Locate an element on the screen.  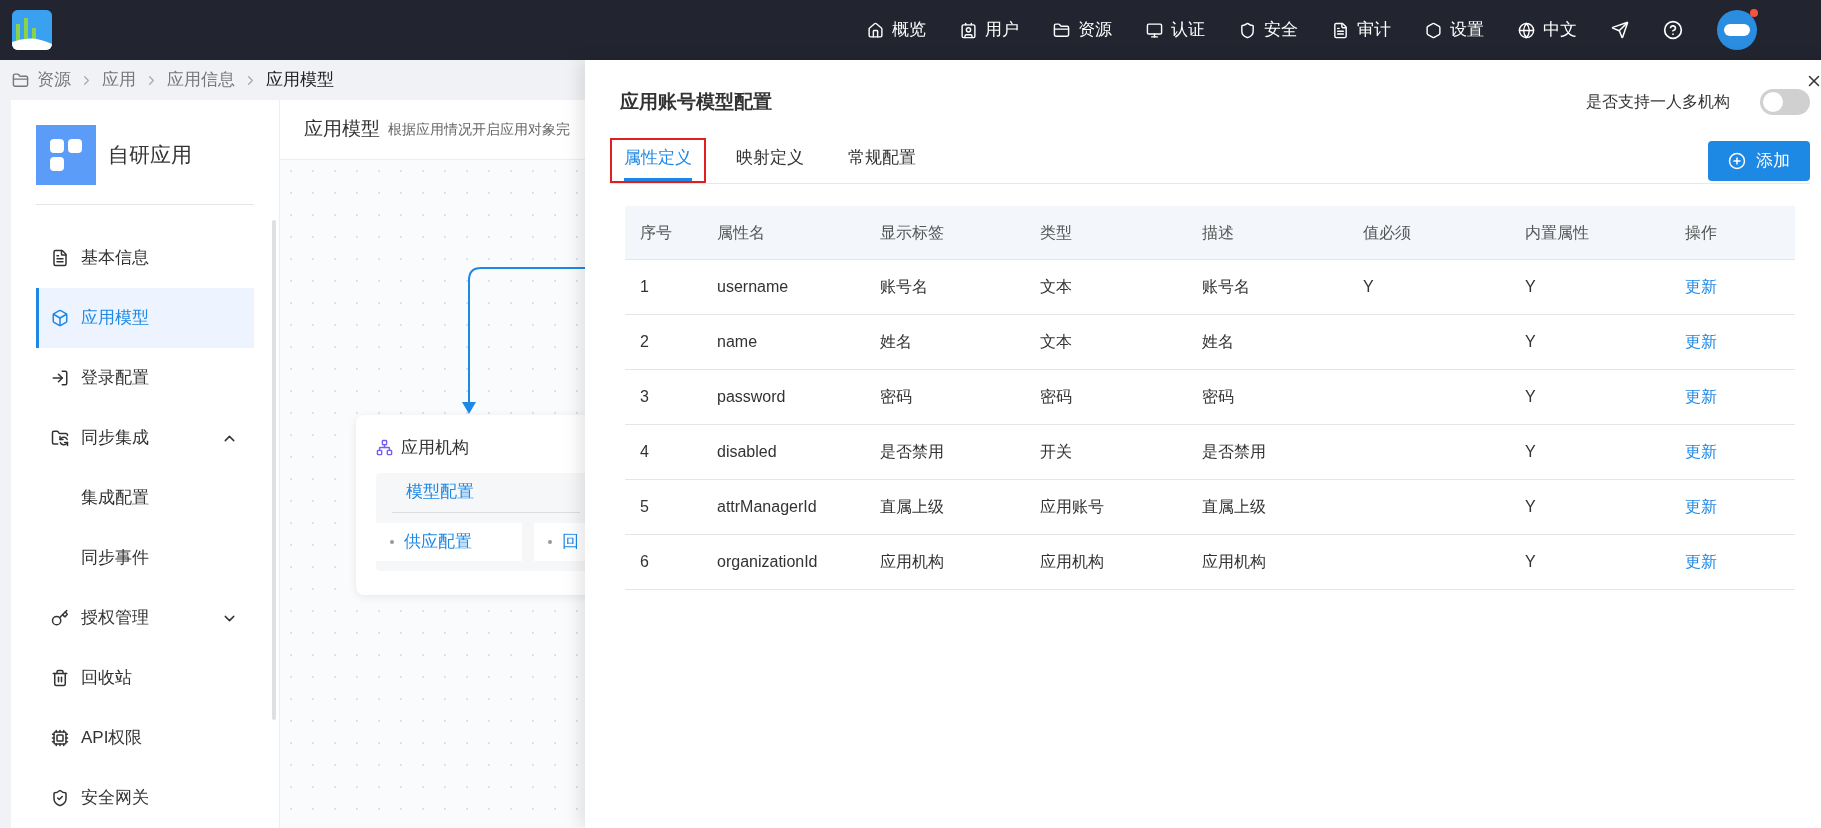
sidebar-item: 同步集成 is located at coordinates (145, 438).